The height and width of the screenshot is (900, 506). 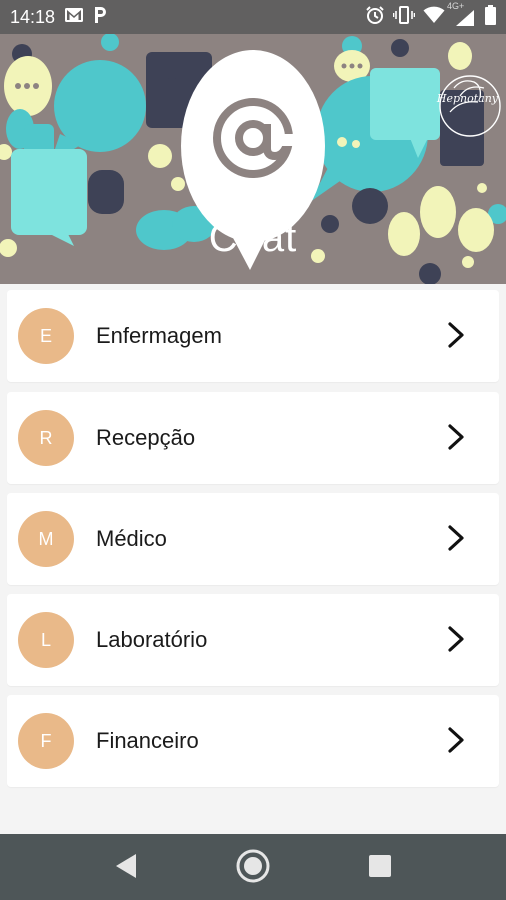 What do you see at coordinates (46, 438) in the screenshot?
I see `avatar: R` at bounding box center [46, 438].